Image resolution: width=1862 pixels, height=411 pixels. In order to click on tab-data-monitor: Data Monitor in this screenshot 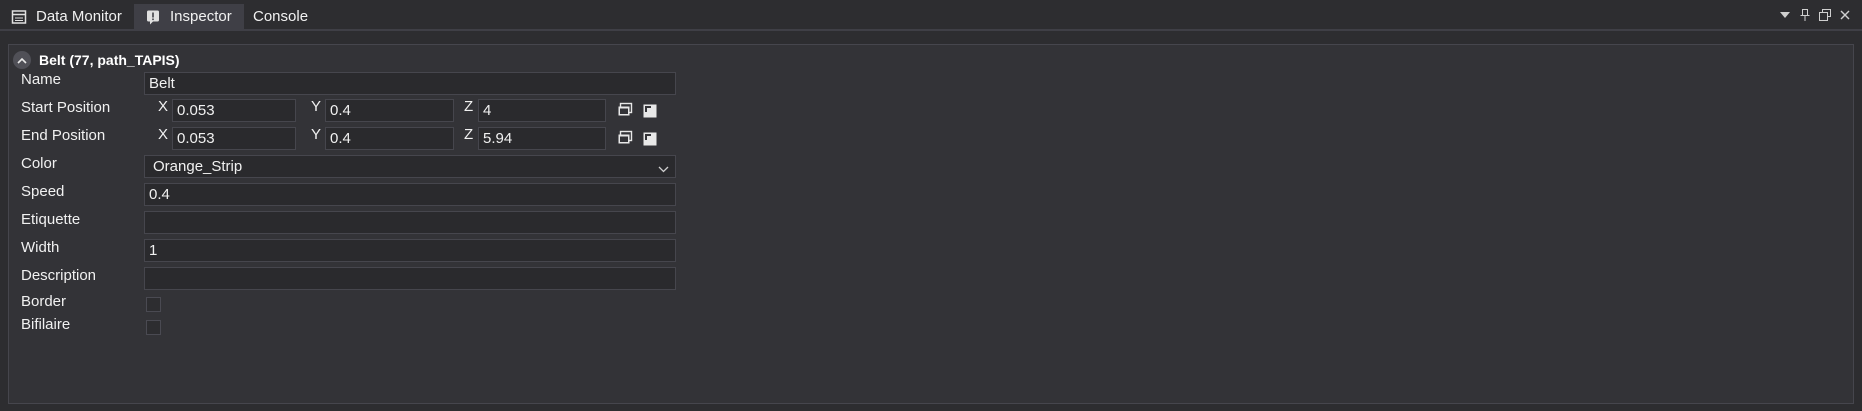, I will do `click(62, 16)`.